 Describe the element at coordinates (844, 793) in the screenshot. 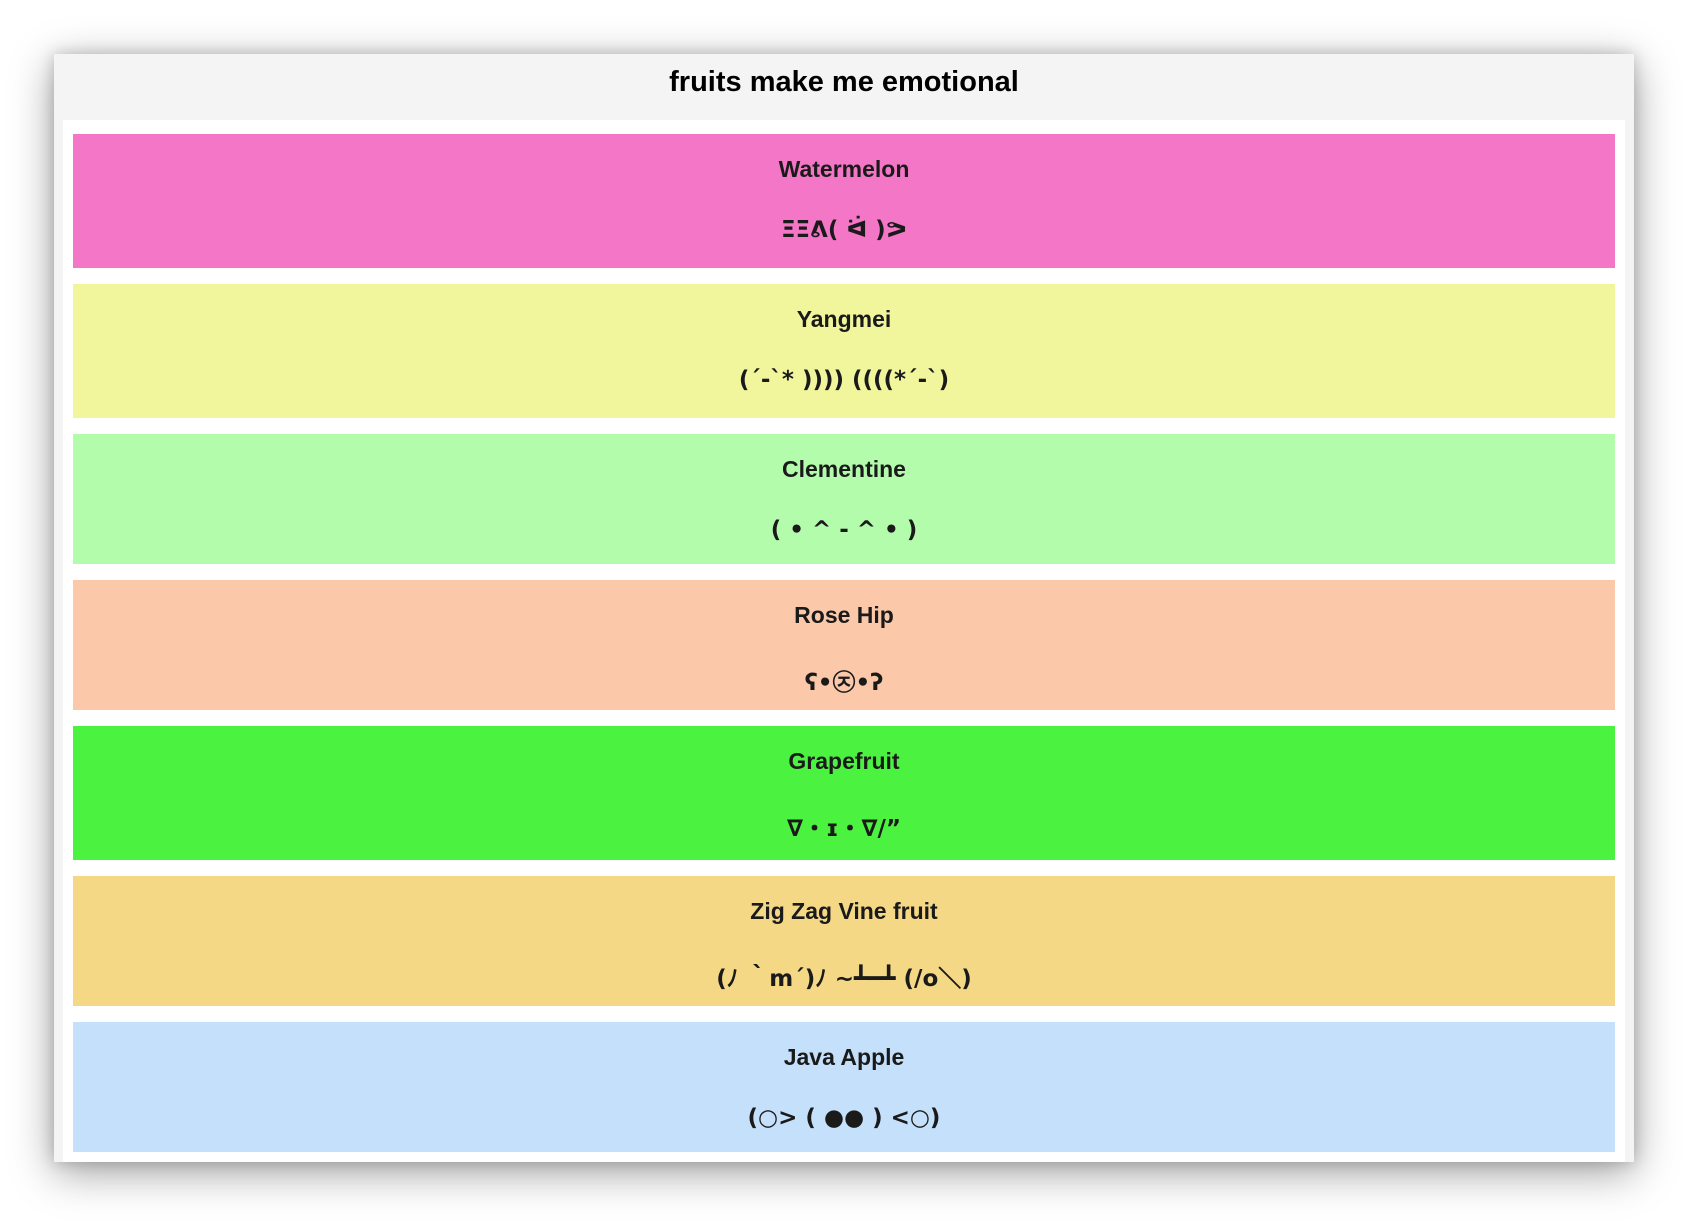

I see `fruit-card-grapefruit: Grapefruit ∇・ɪ・∇/”` at that location.